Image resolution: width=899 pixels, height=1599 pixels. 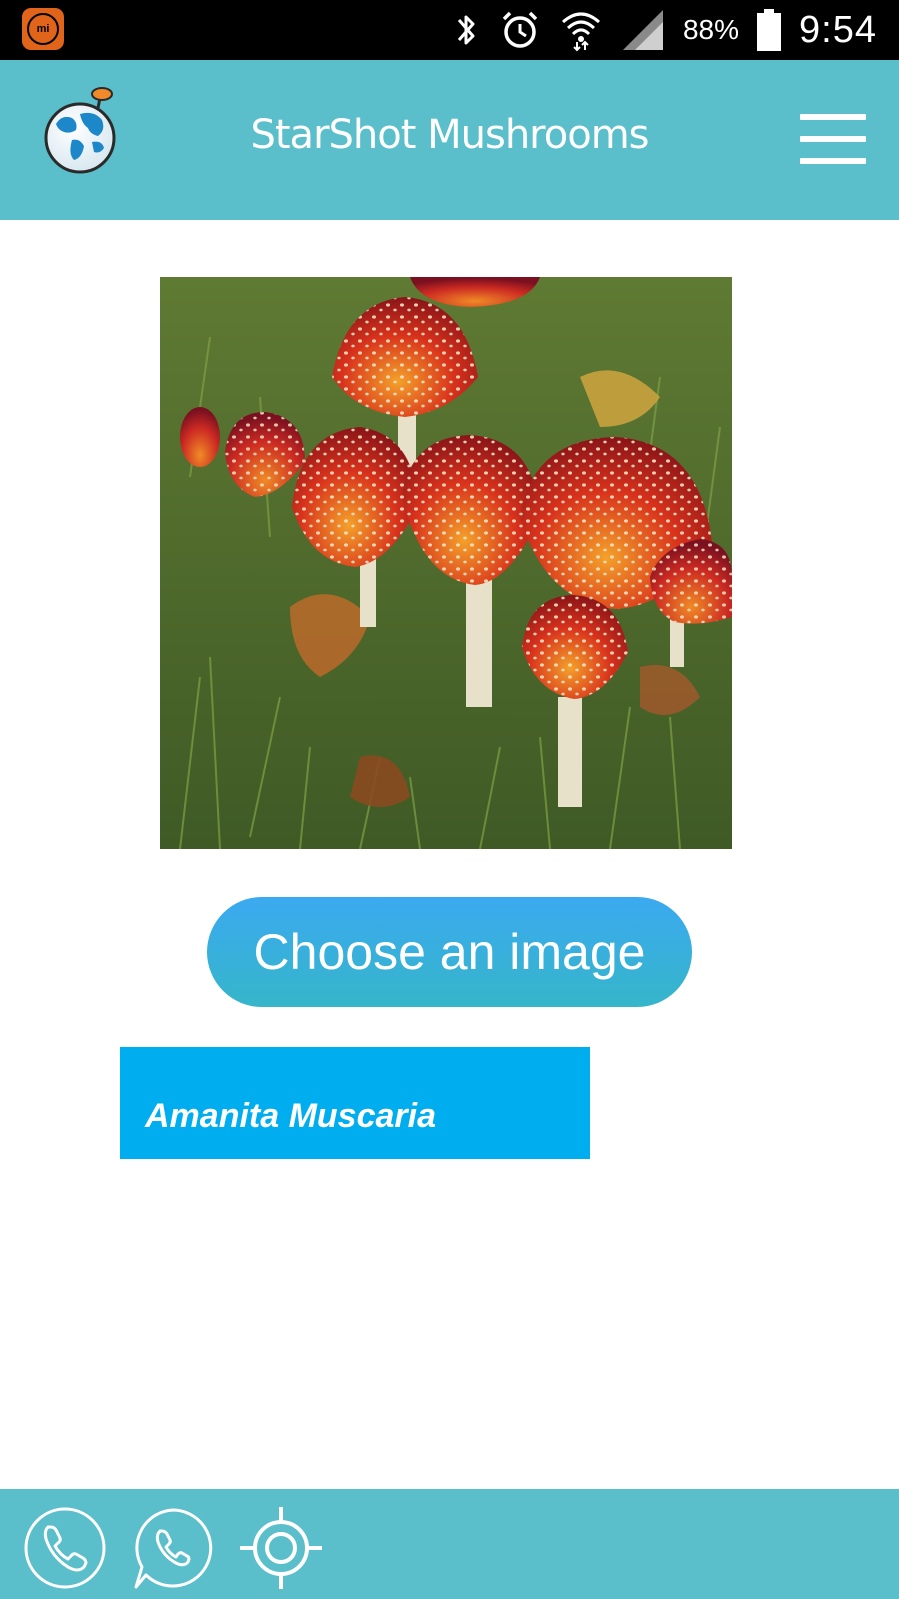 I want to click on phone-icon, so click(x=65, y=1548).